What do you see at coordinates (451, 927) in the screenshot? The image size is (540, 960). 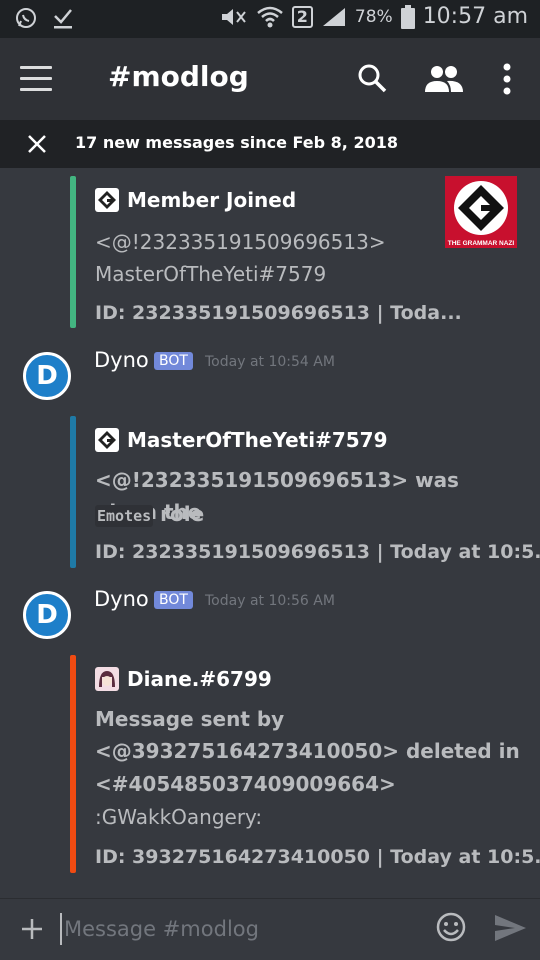 I see `emoji-icon` at bounding box center [451, 927].